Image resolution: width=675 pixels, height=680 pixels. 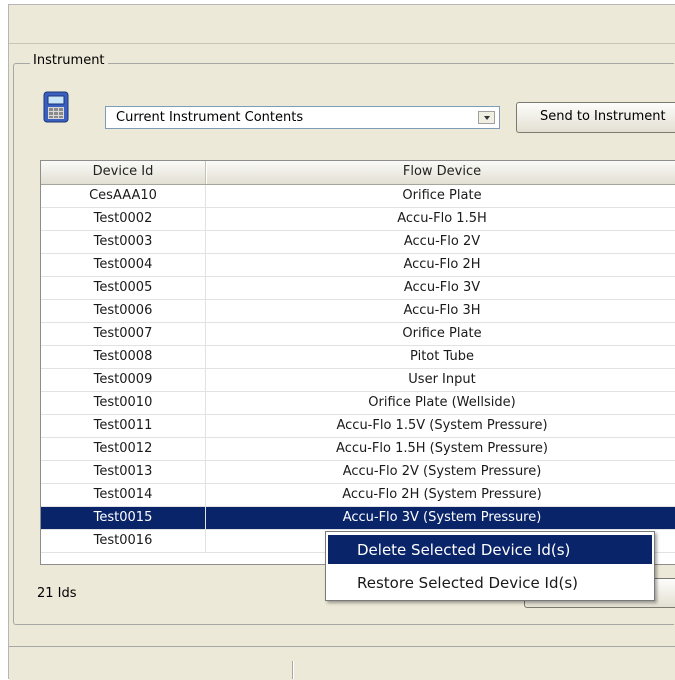 What do you see at coordinates (358, 265) in the screenshot?
I see `table-row: Test0004 Accu-Flo 2H` at bounding box center [358, 265].